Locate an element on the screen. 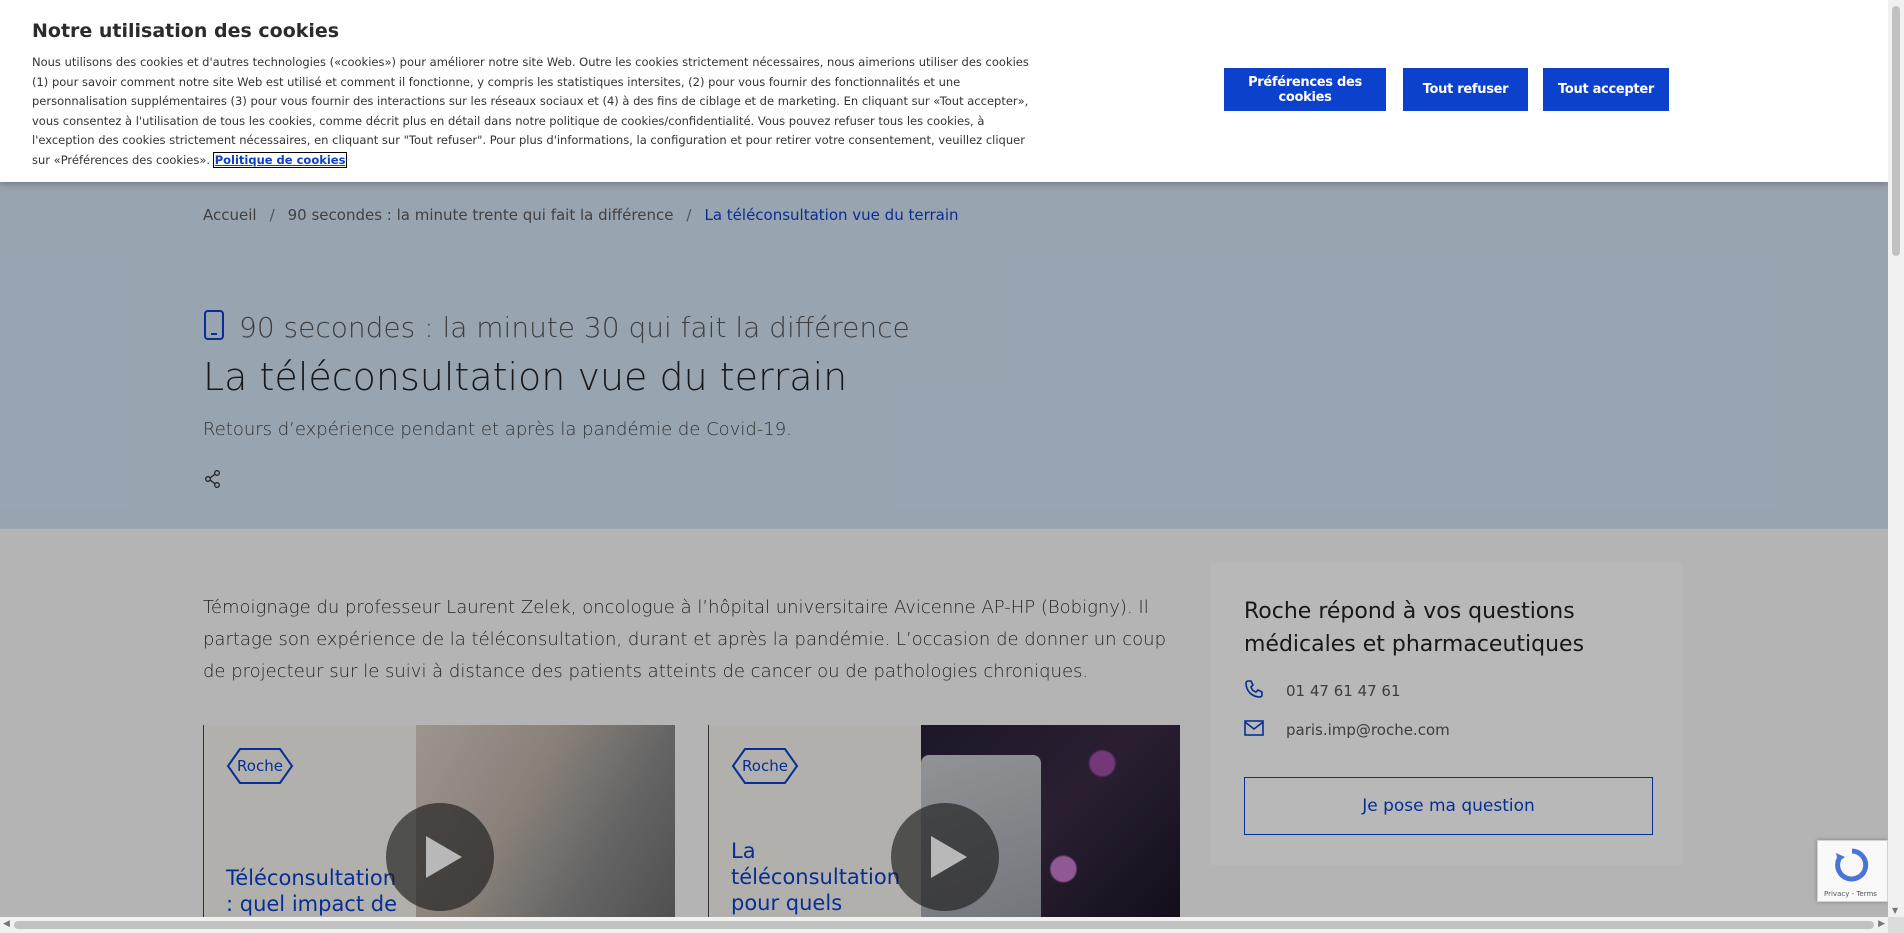 The height and width of the screenshot is (933, 1904). horizontal-scrollbar: ◀ ▶ is located at coordinates (944, 925).